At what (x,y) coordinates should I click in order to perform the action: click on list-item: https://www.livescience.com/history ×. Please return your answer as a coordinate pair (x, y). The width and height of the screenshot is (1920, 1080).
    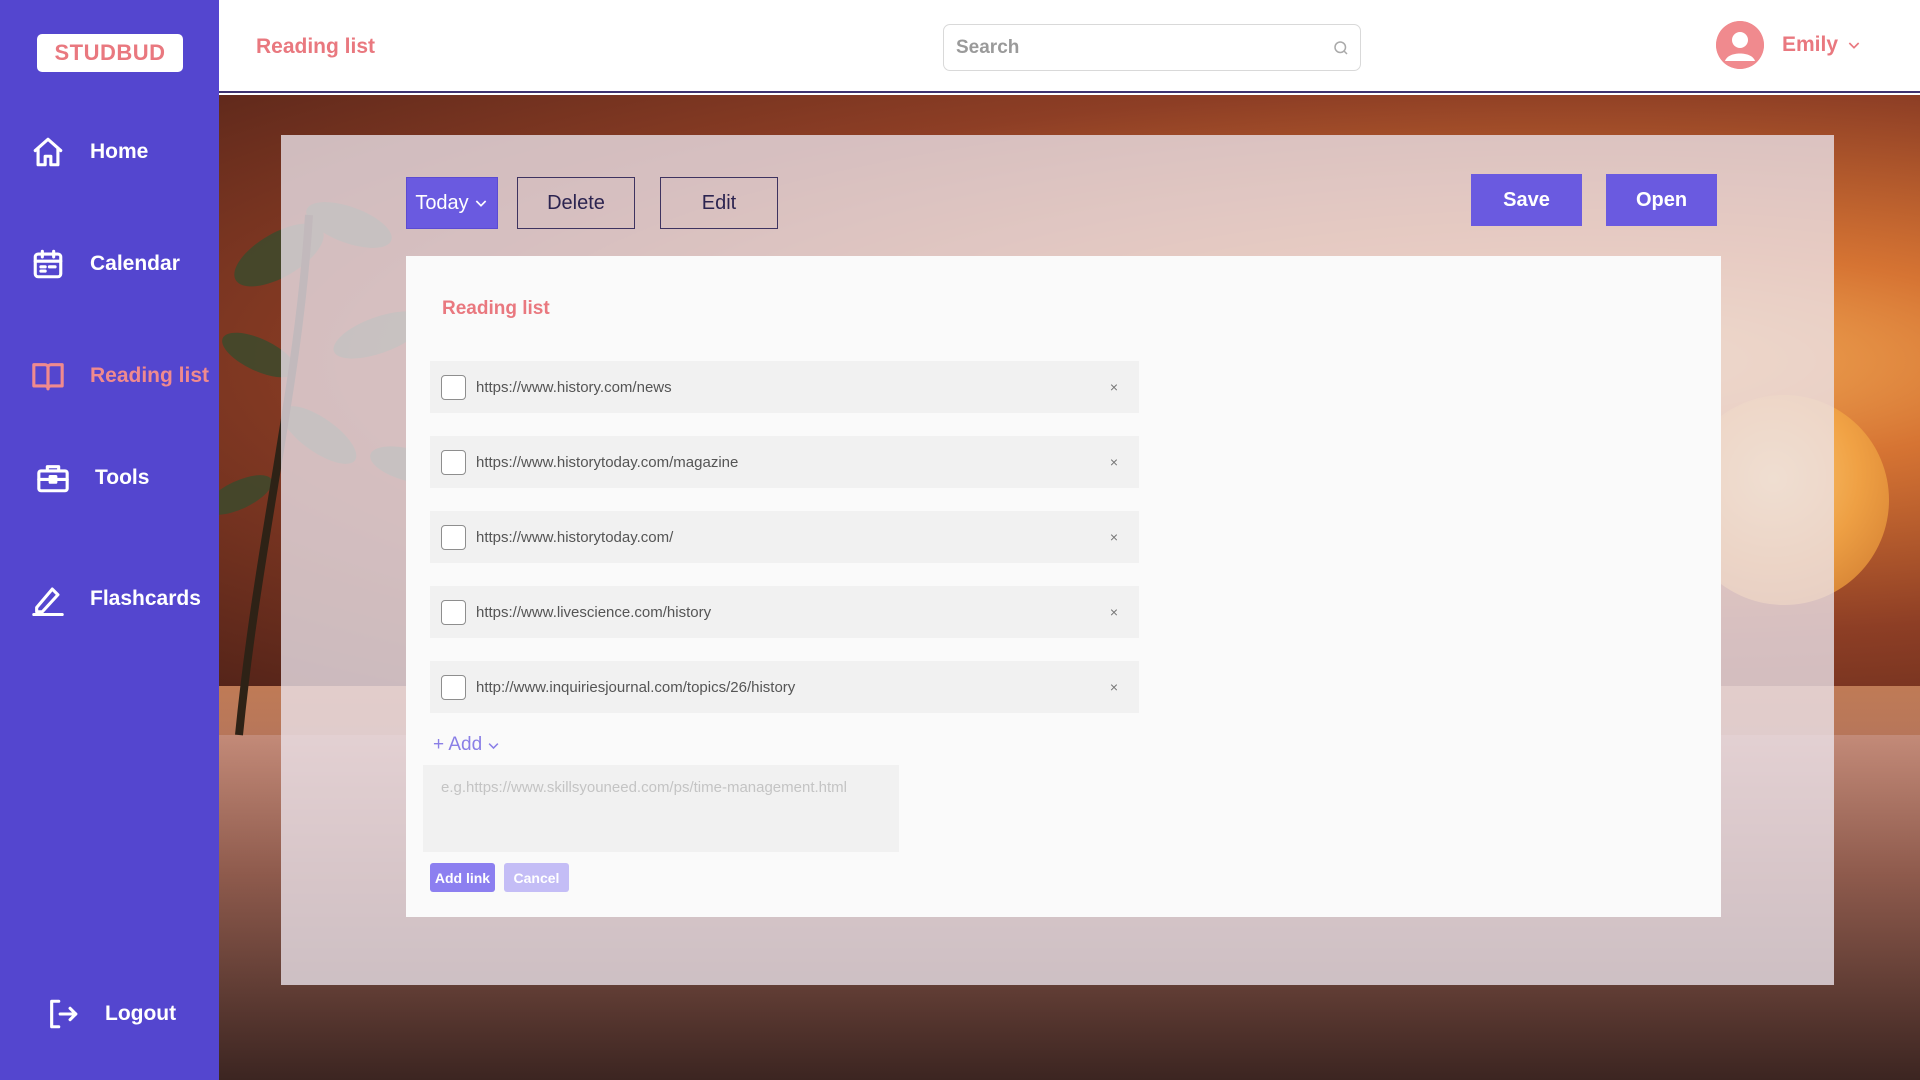
    Looking at the image, I should click on (784, 612).